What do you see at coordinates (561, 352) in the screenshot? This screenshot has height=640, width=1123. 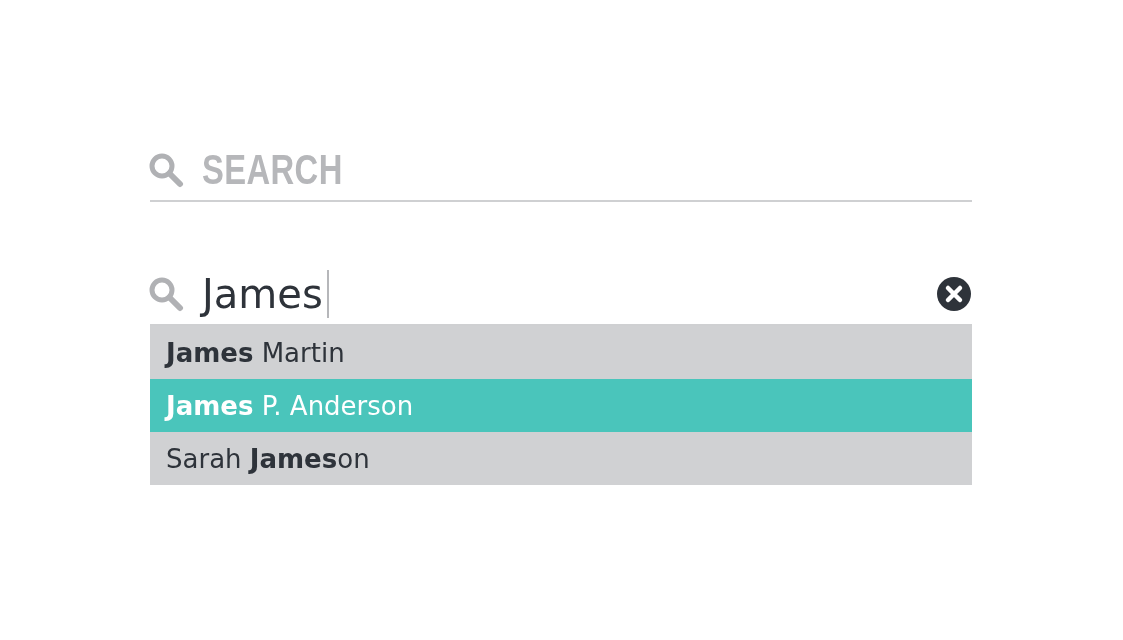 I see `suggestion-item: James Martin` at bounding box center [561, 352].